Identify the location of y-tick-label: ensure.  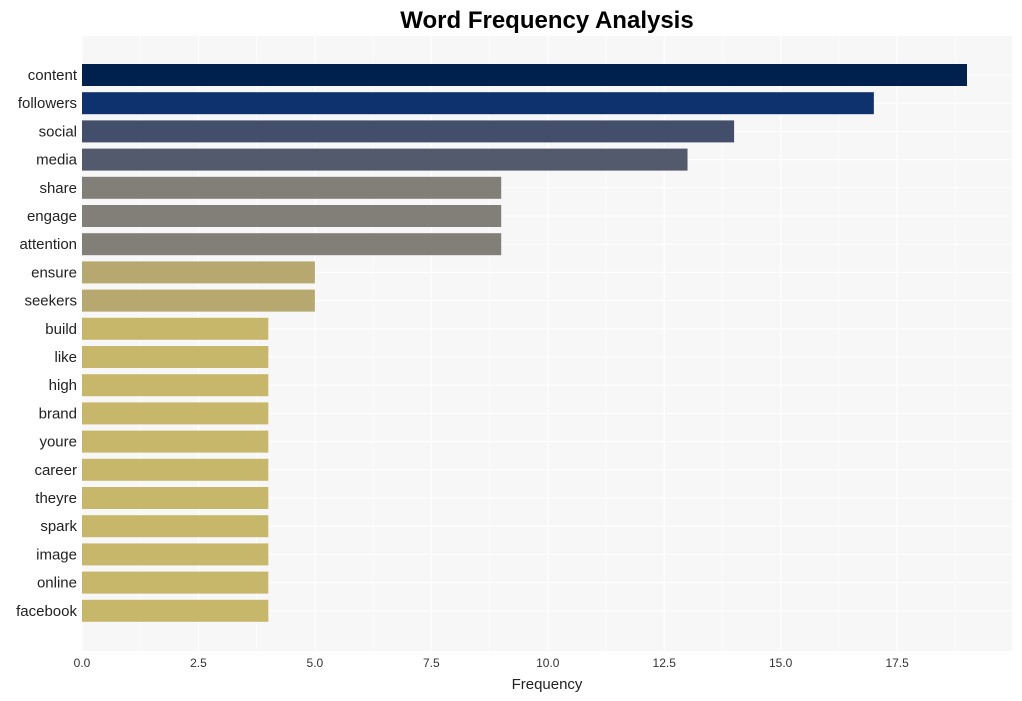
(54, 272).